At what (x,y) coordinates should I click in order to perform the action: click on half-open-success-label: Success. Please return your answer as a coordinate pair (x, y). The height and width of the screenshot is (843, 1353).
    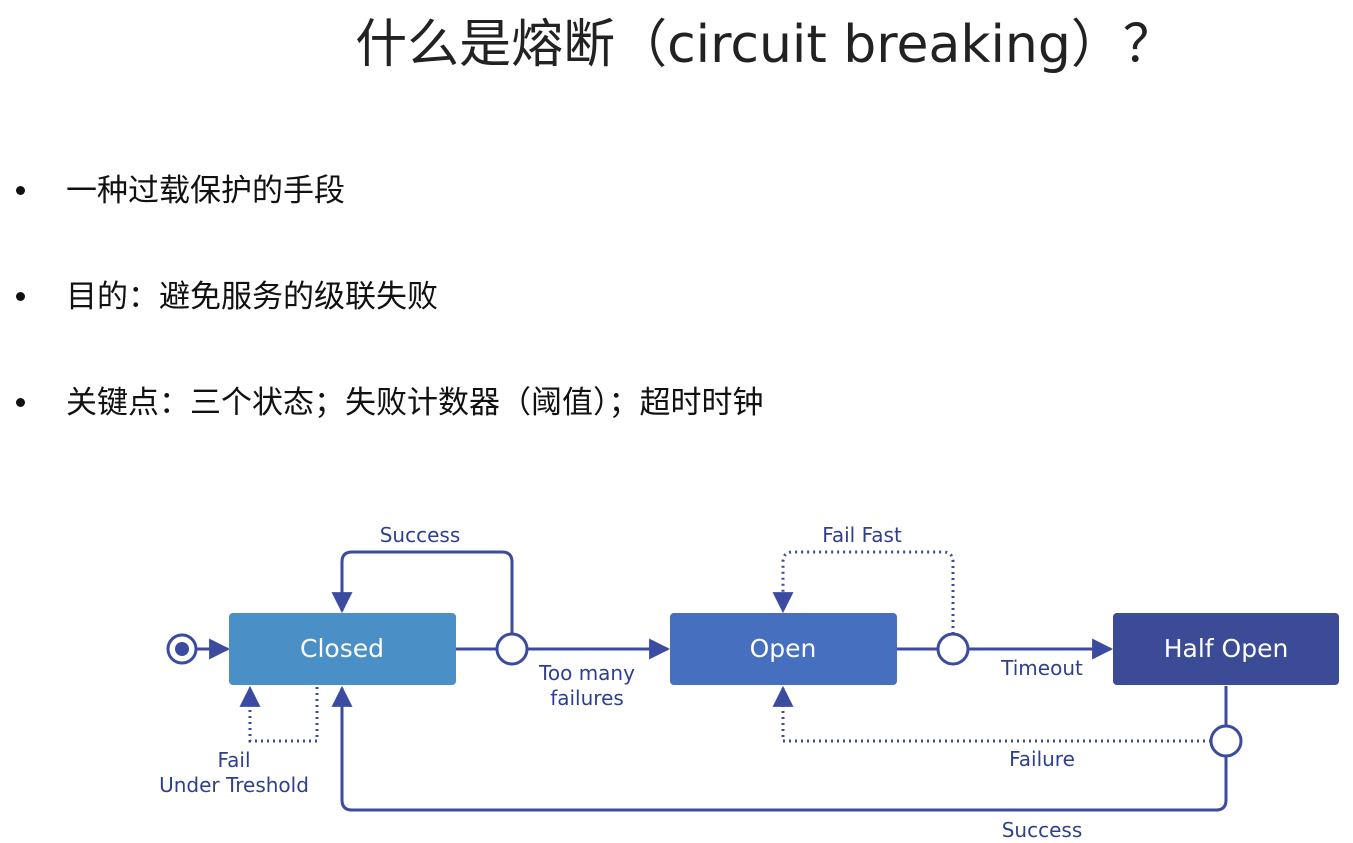
    Looking at the image, I should click on (1042, 830).